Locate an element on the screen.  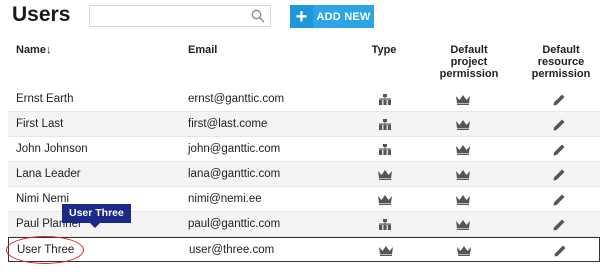
user-name: First Last is located at coordinates (39, 124).